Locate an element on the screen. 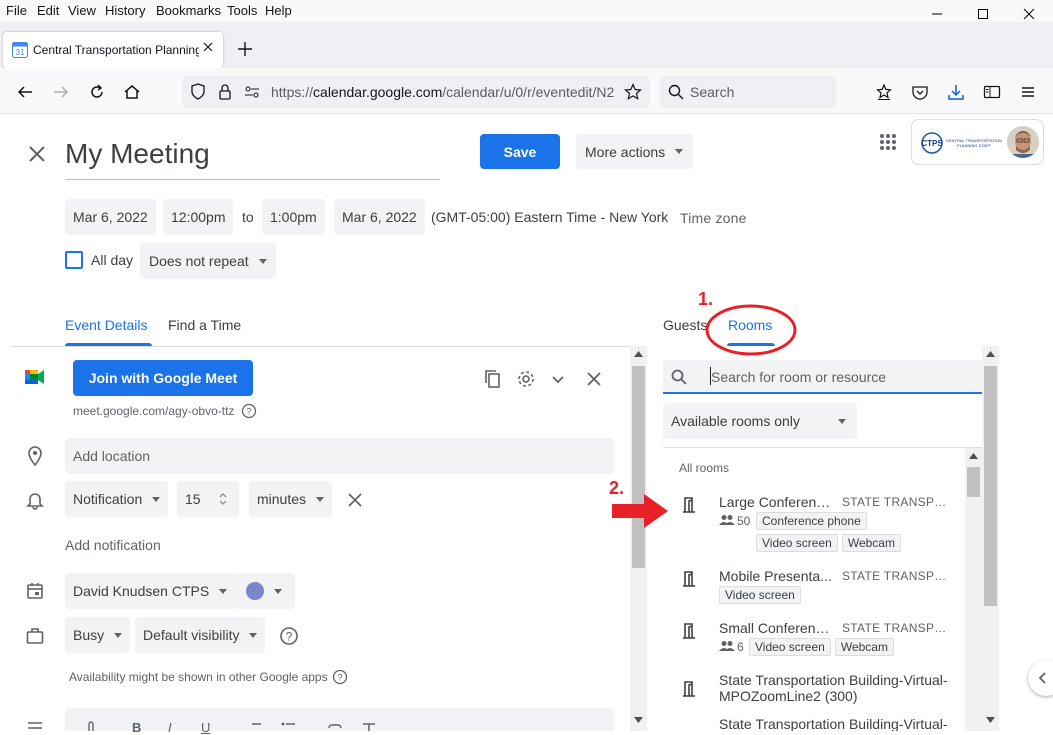  copy-icon is located at coordinates (493, 379).